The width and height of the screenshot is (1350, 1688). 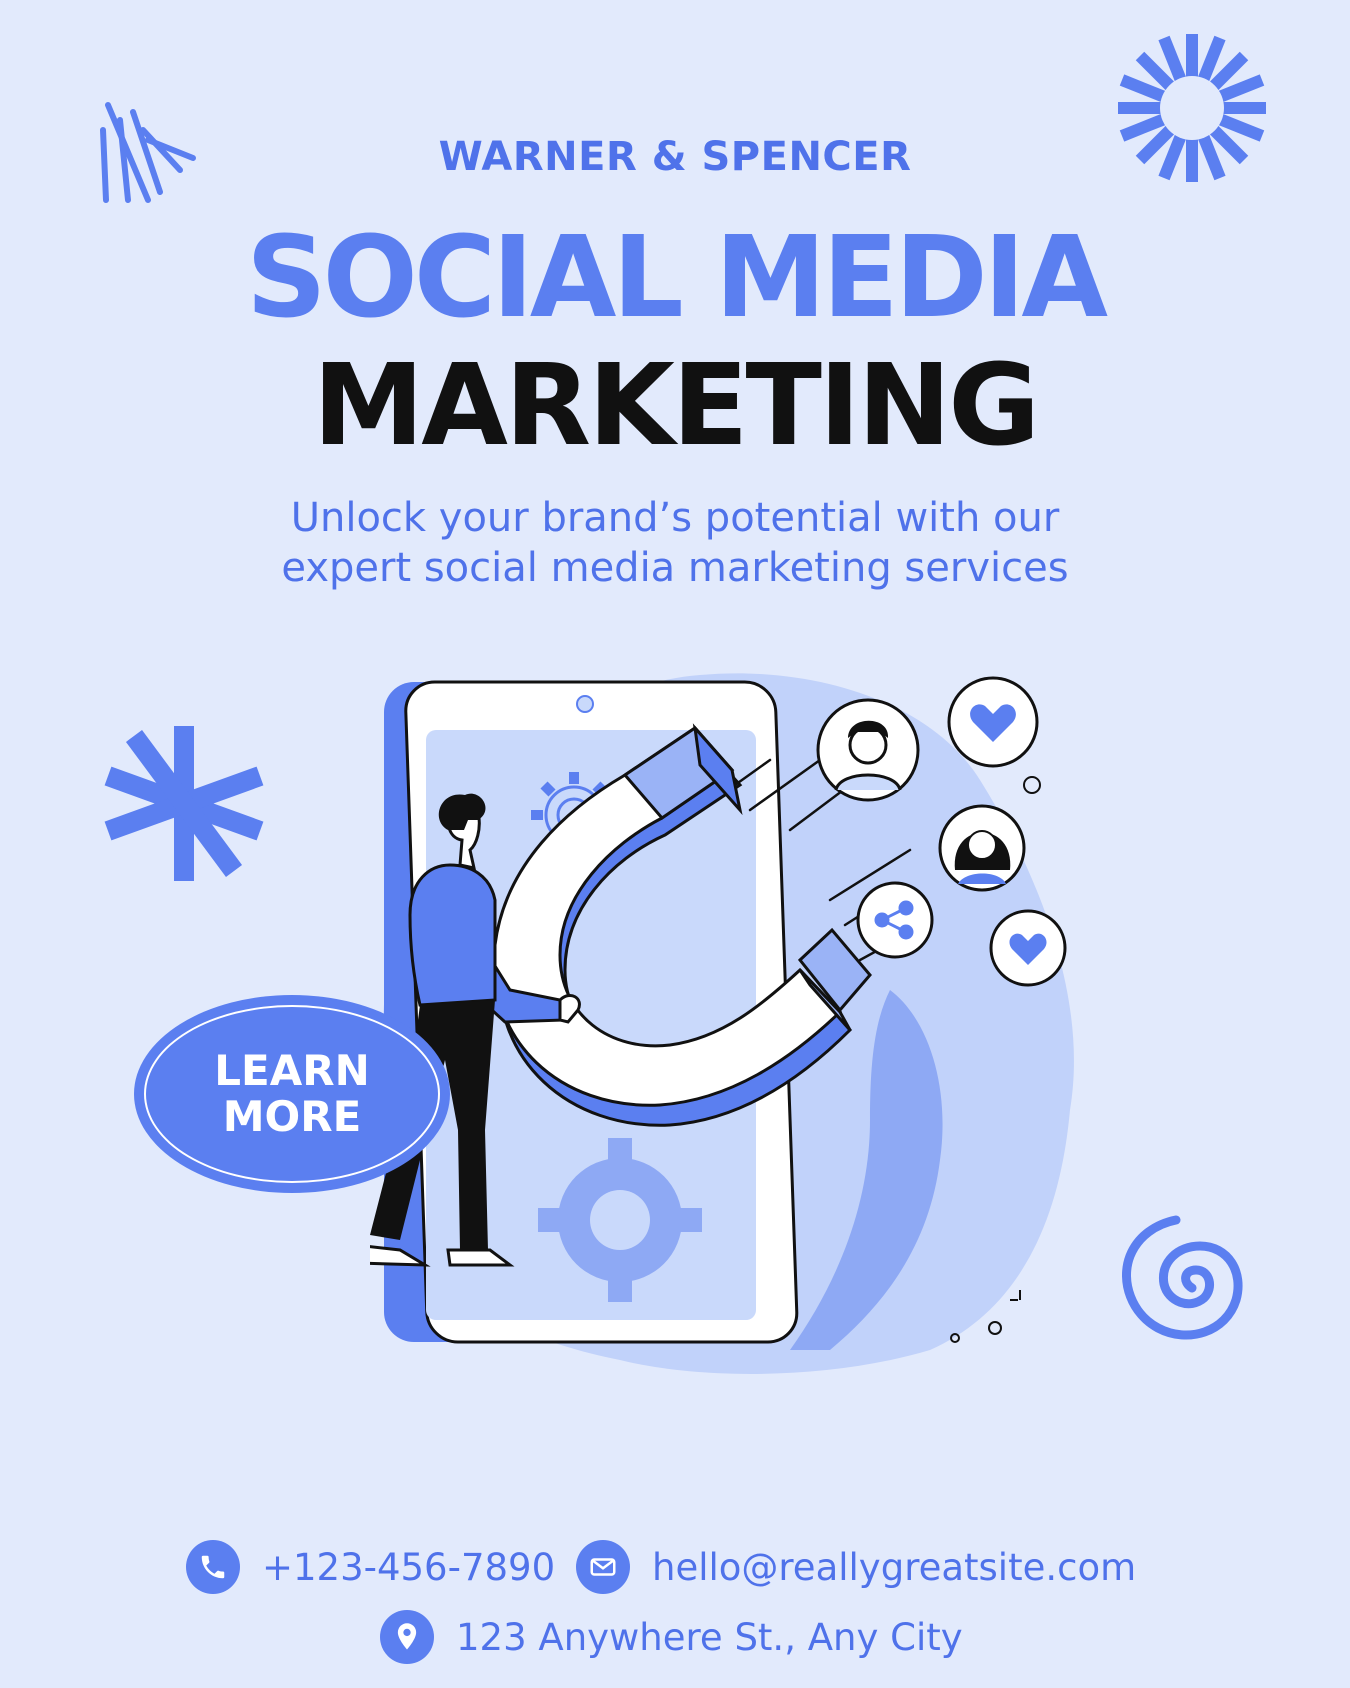 I want to click on decorative-spiral-bottom-right, so click(x=1182, y=1277).